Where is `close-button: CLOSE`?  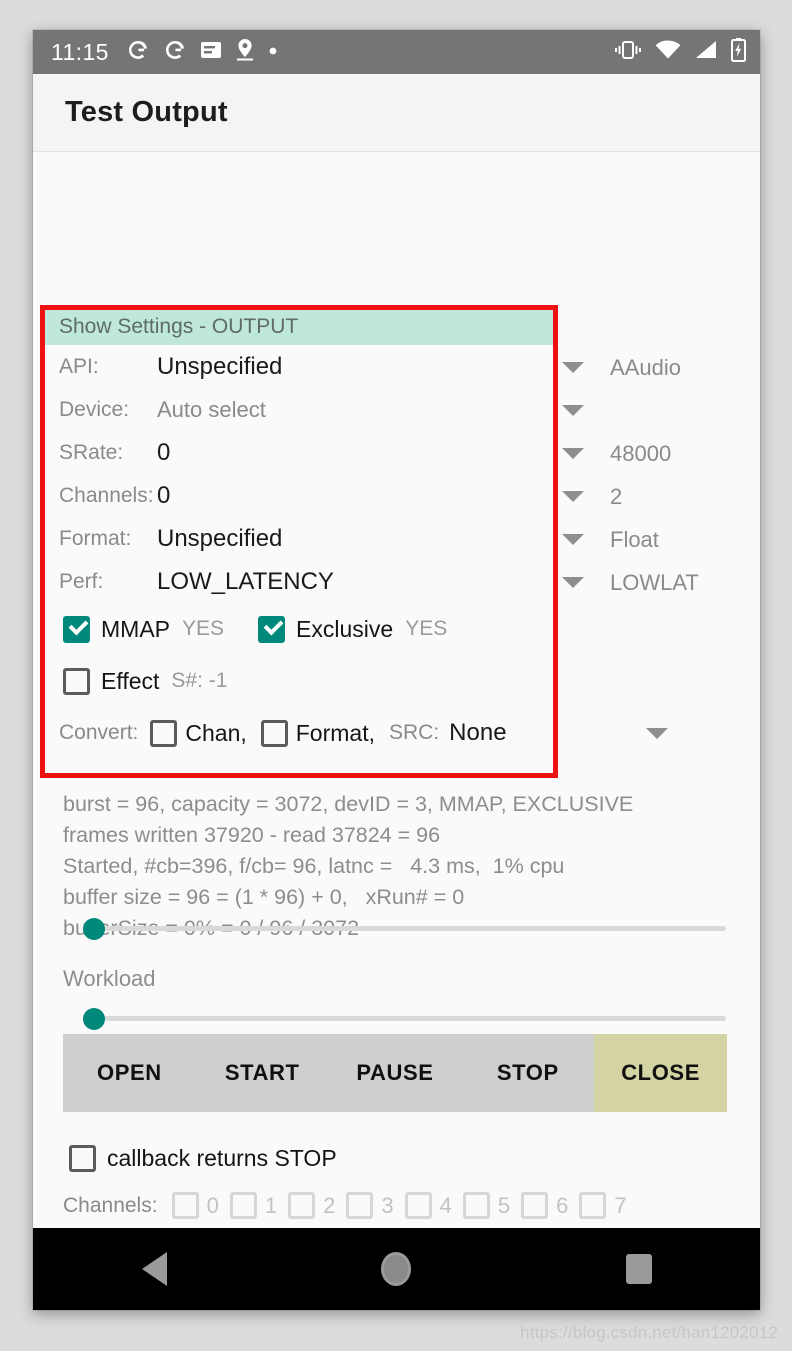 close-button: CLOSE is located at coordinates (660, 1073).